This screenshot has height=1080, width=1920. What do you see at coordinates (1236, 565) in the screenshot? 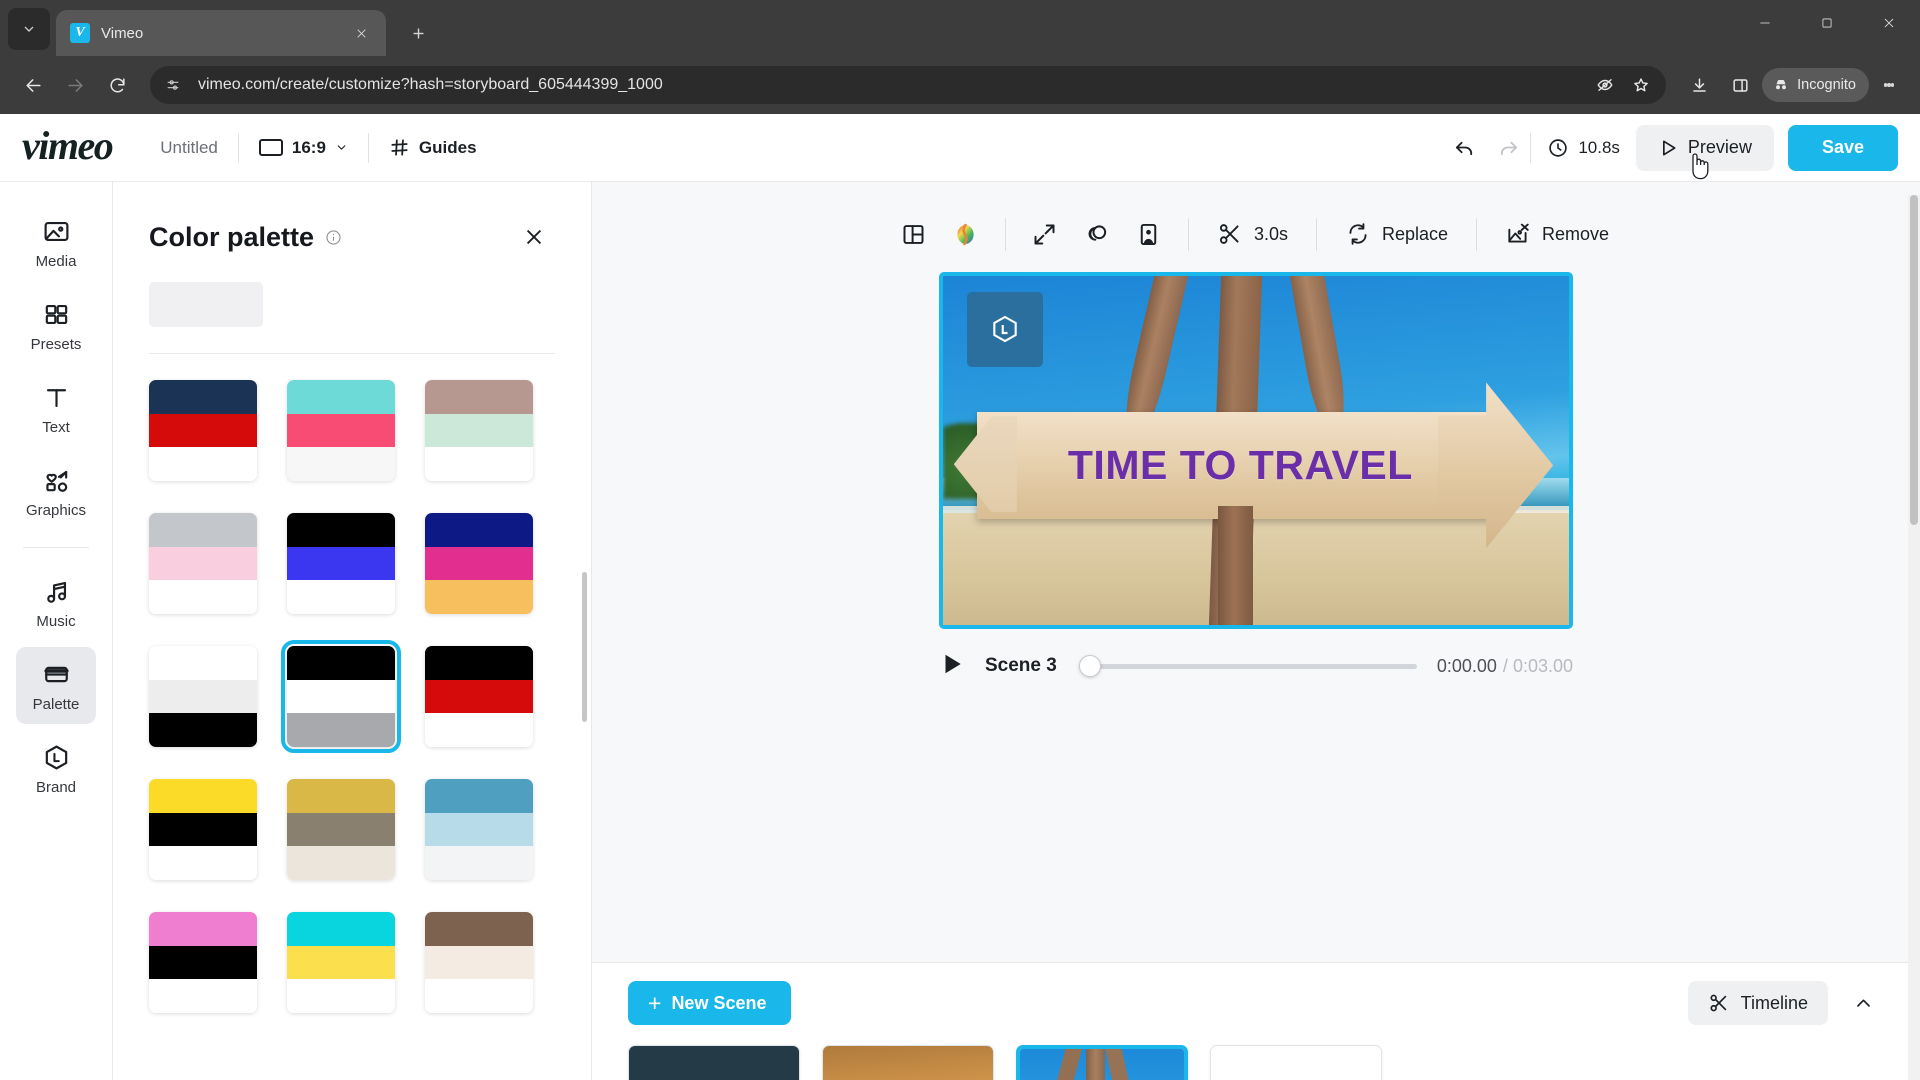
I see `sign-post` at bounding box center [1236, 565].